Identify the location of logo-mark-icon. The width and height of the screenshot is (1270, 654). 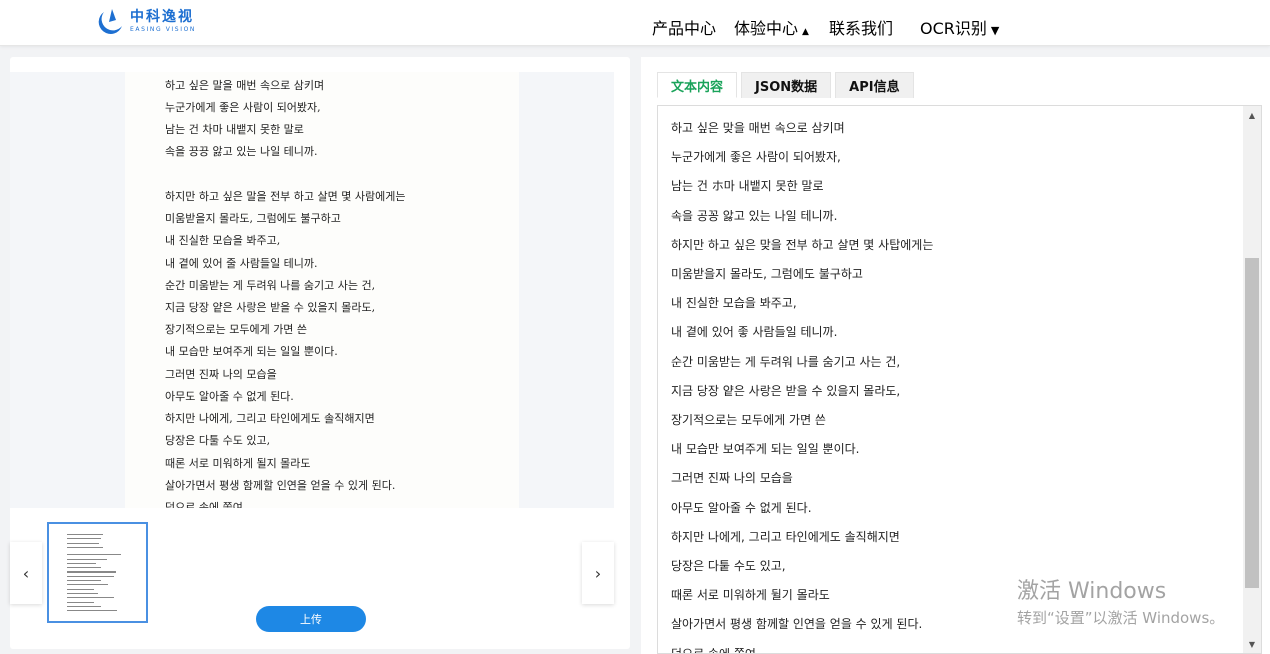
(112, 21).